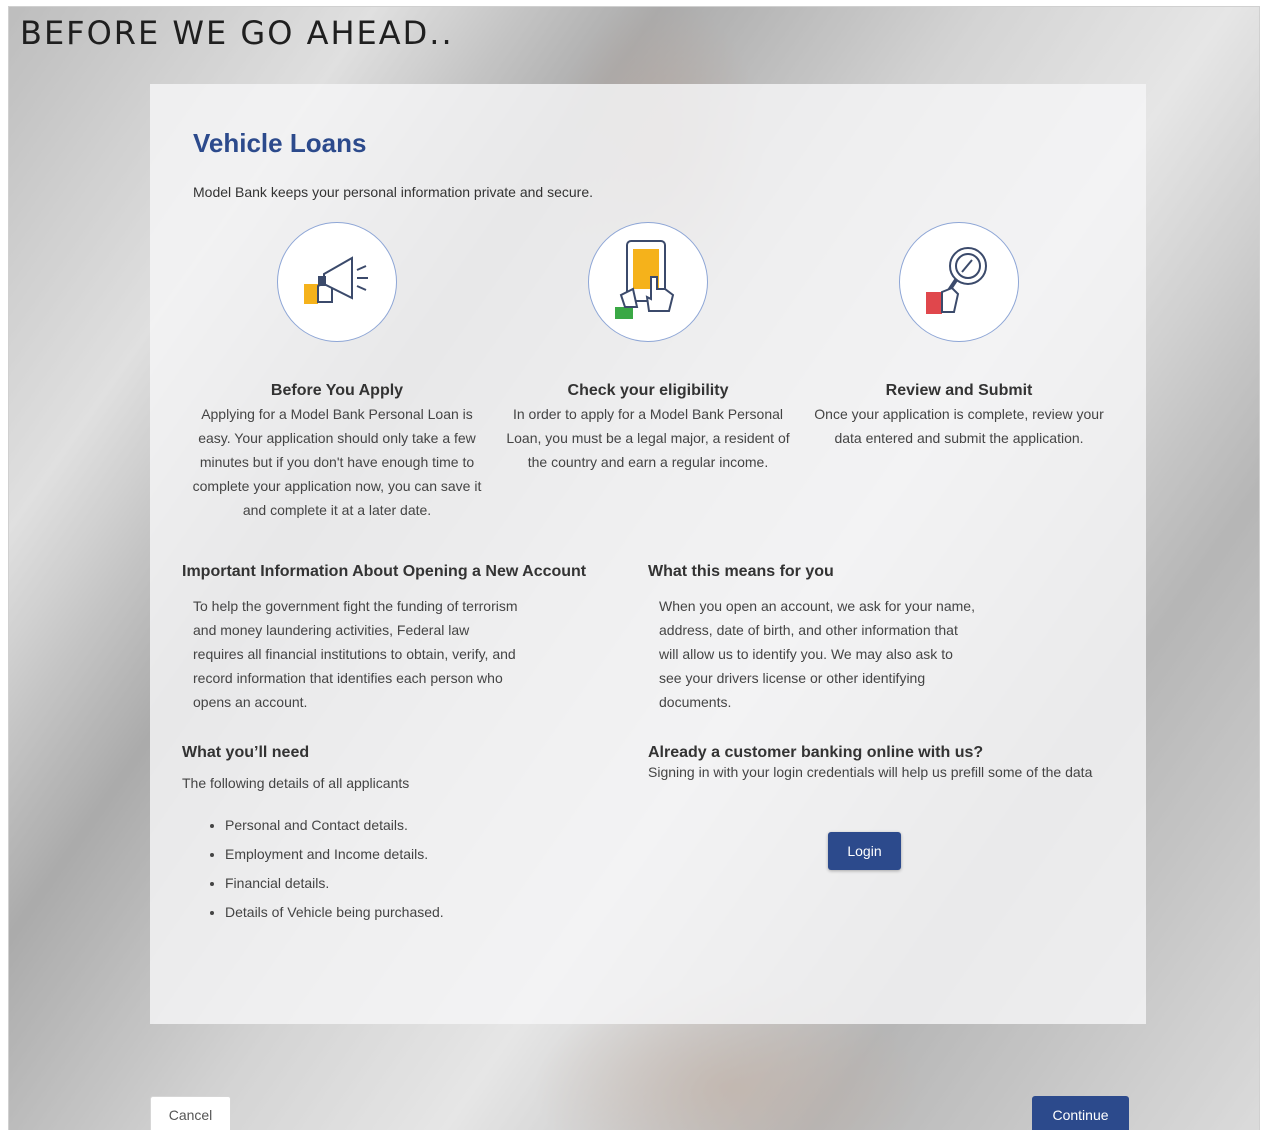  What do you see at coordinates (280, 143) in the screenshot?
I see `card-title: Vehicle Loans` at bounding box center [280, 143].